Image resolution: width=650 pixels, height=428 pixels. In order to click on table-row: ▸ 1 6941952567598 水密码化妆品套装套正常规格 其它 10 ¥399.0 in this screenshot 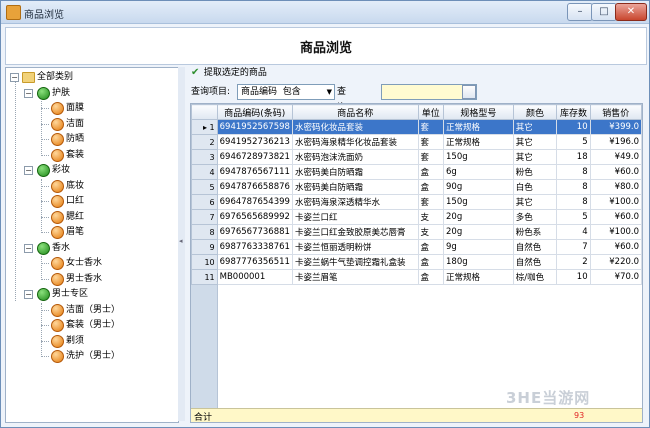, I will do `click(416, 127)`.